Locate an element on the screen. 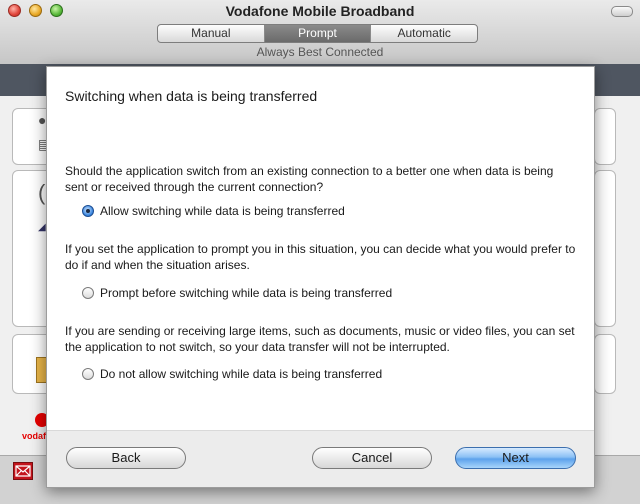 Image resolution: width=640 pixels, height=504 pixels. next-button: Next is located at coordinates (515, 458).